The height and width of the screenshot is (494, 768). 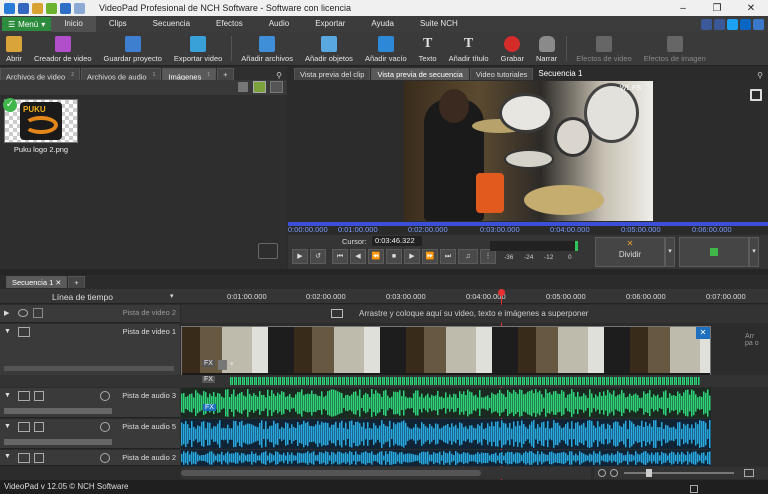 I want to click on add-sequence-button: +, so click(x=76, y=282).